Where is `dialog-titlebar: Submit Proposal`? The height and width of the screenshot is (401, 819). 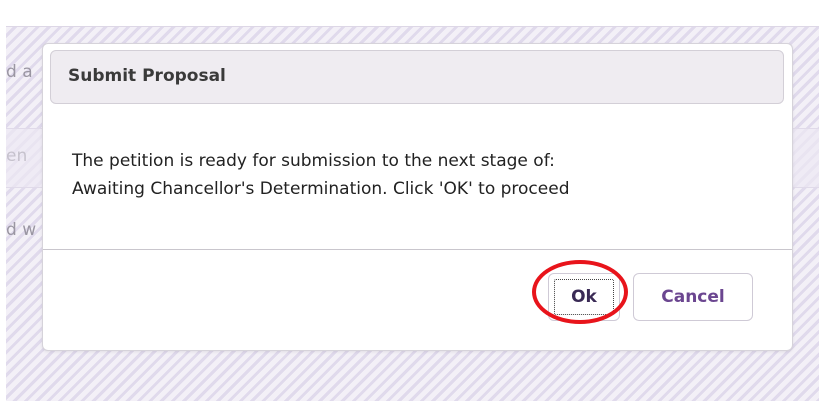
dialog-titlebar: Submit Proposal is located at coordinates (417, 77).